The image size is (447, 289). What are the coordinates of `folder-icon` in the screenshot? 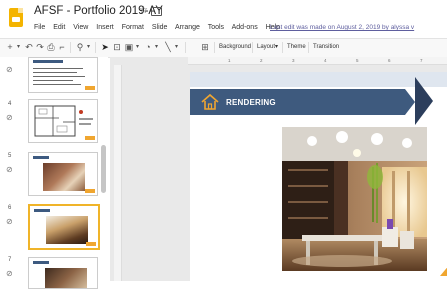 It's located at (156, 11).